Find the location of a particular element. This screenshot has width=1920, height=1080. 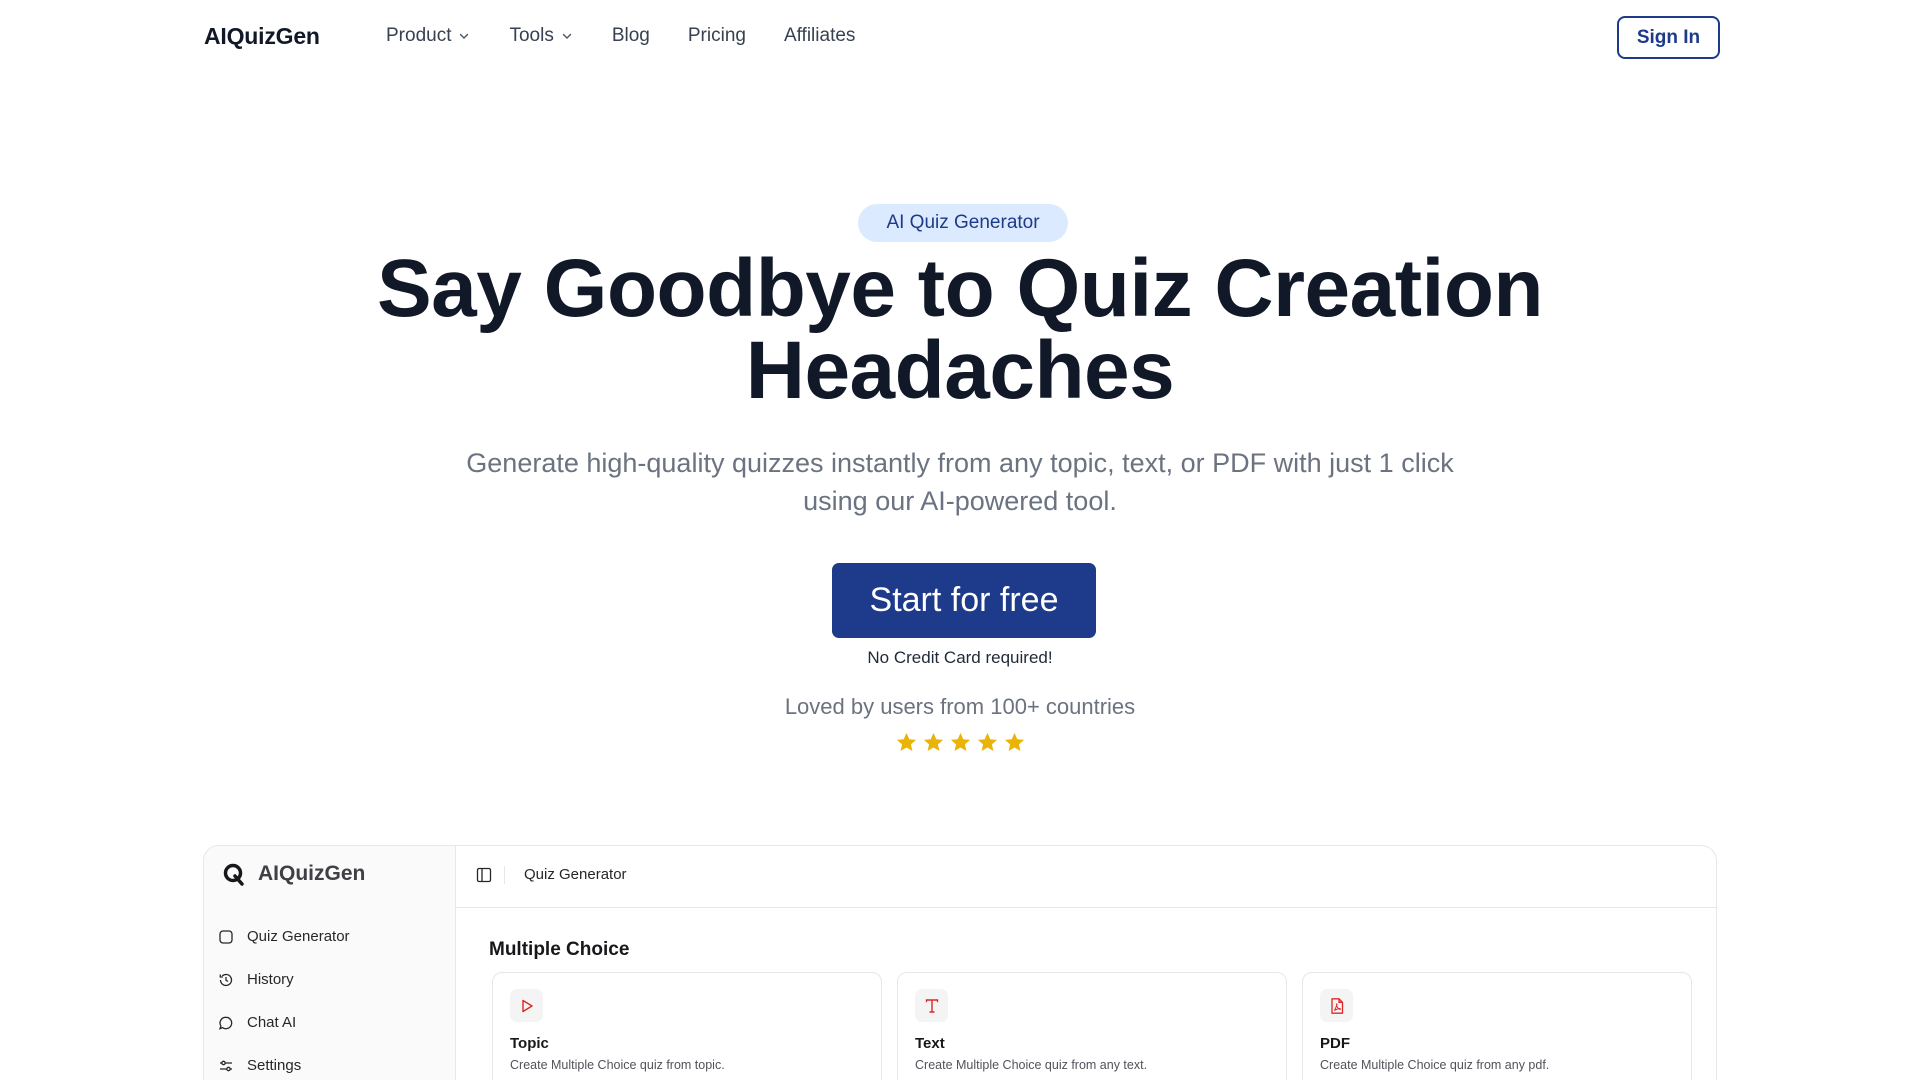

nav-tools: Tools is located at coordinates (541, 36).